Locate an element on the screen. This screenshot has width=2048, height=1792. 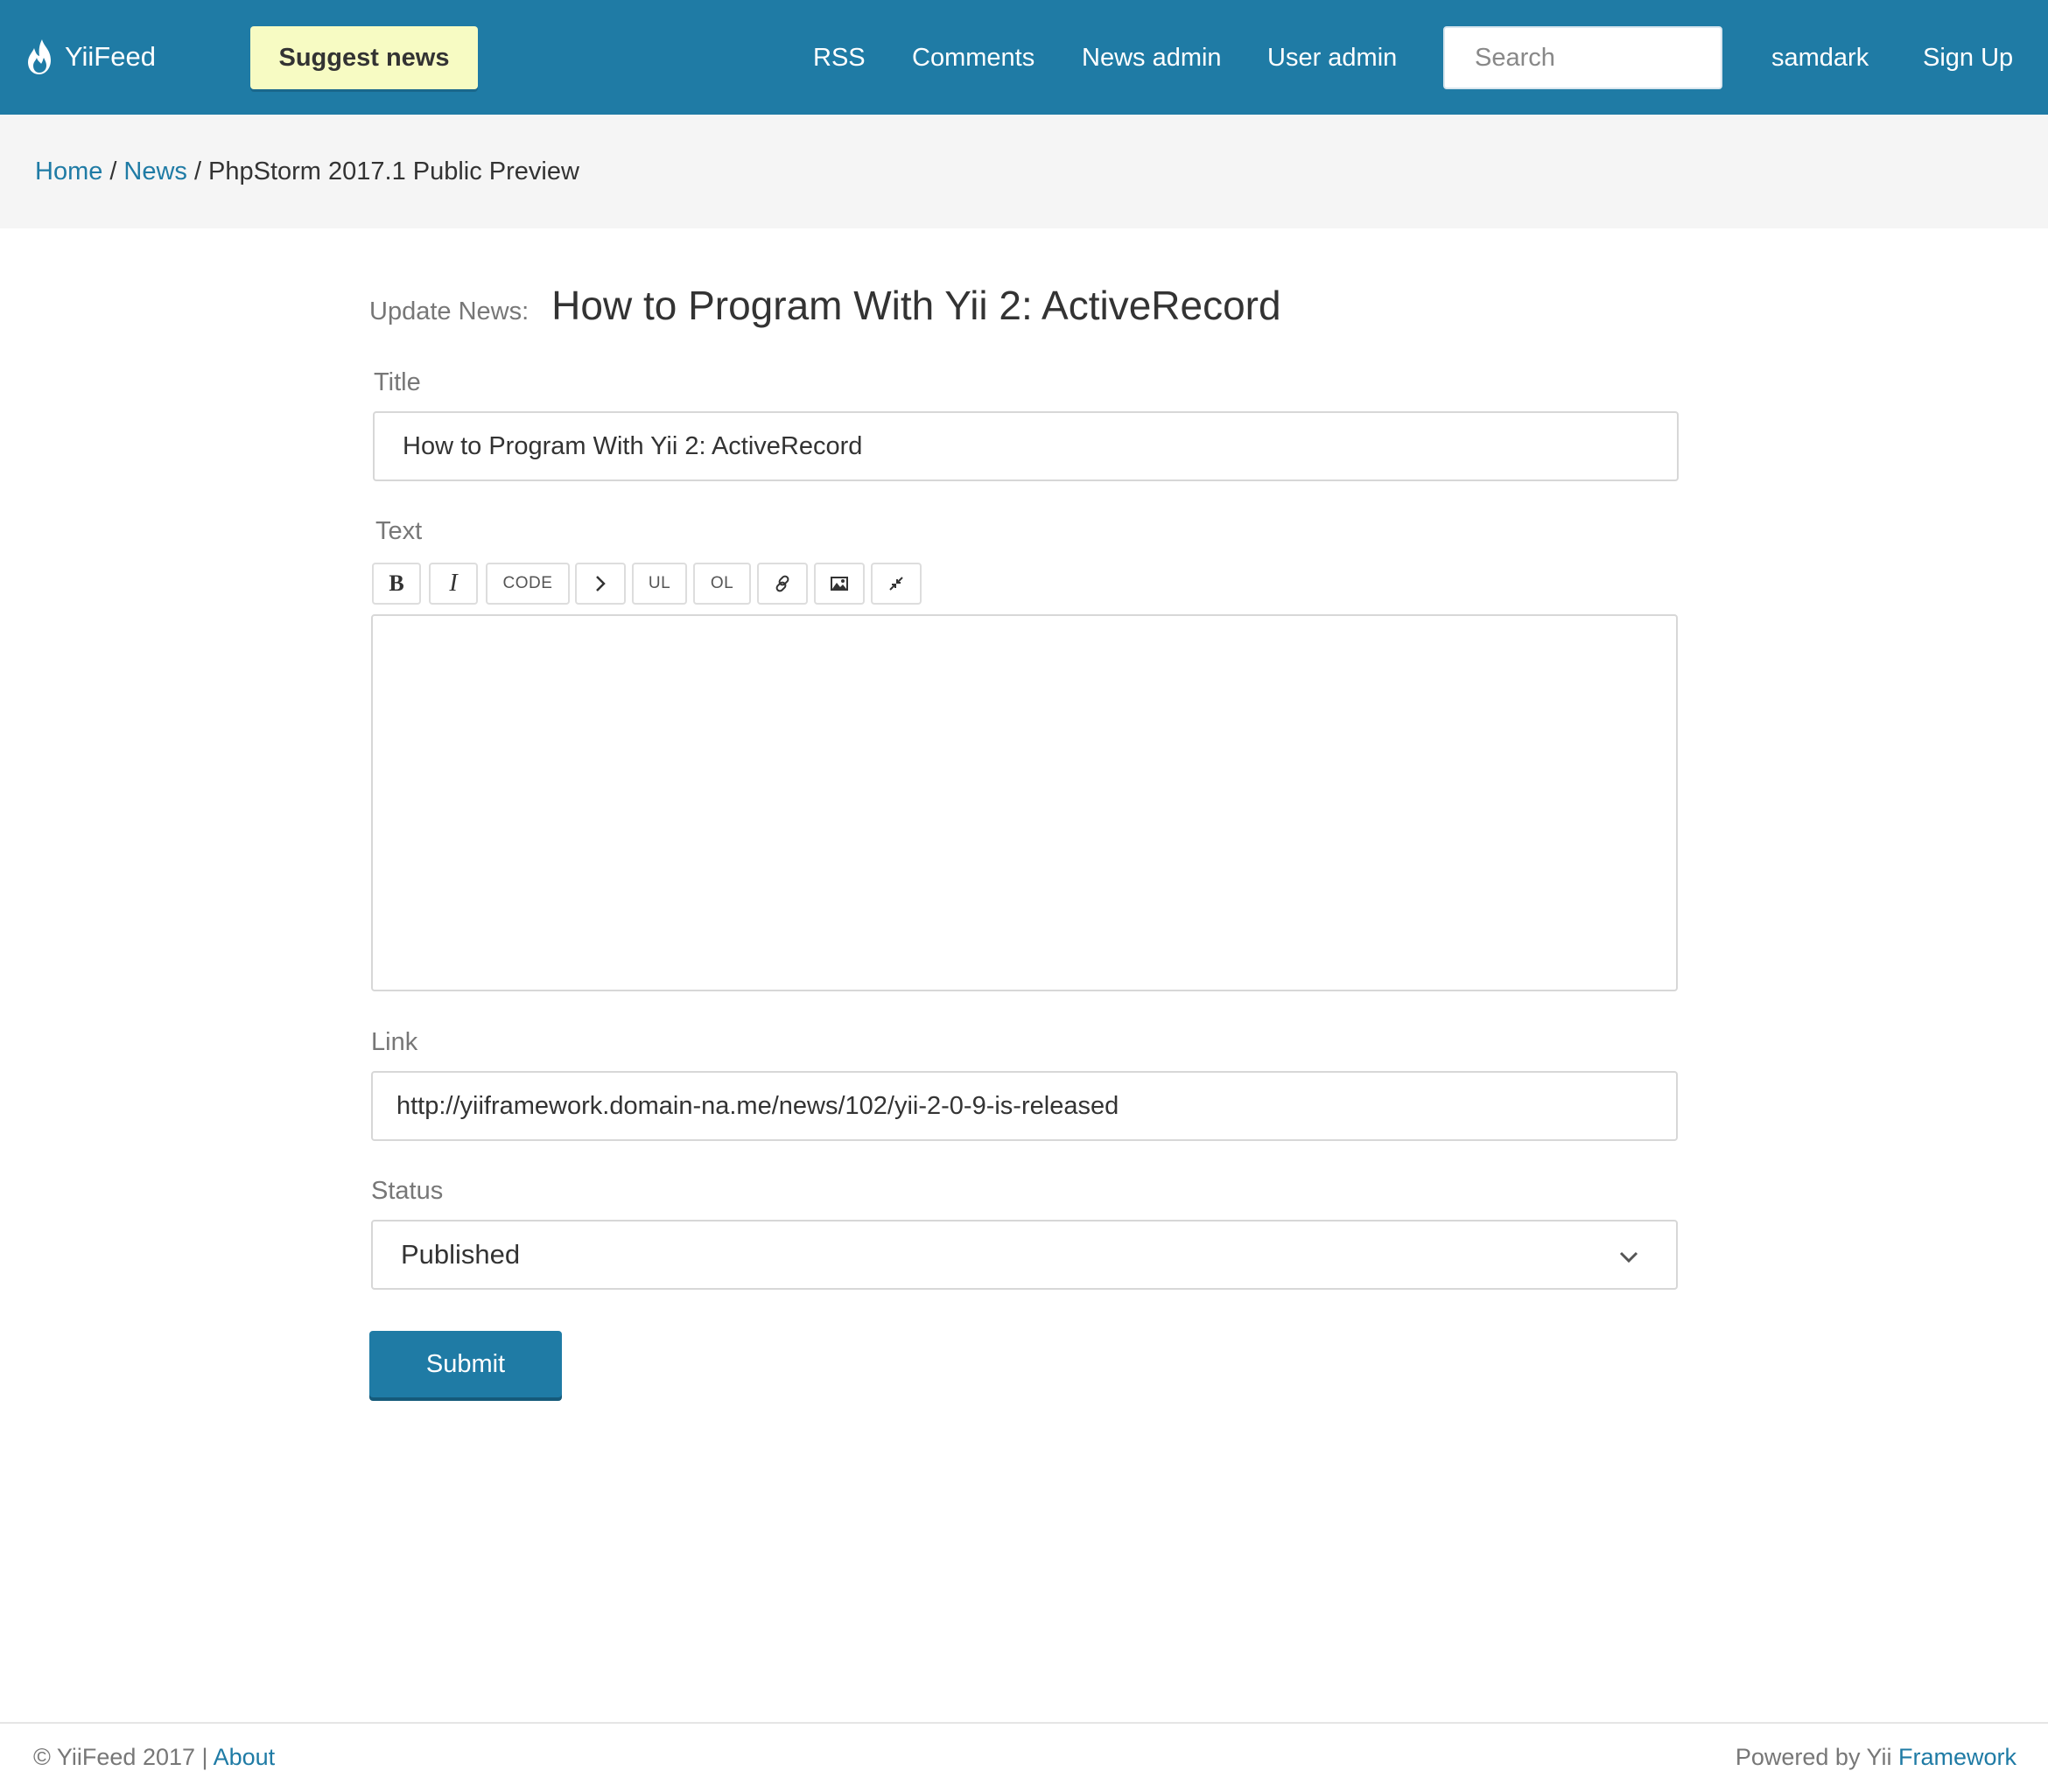
nav-link-user-admin: User admin is located at coordinates (1332, 57).